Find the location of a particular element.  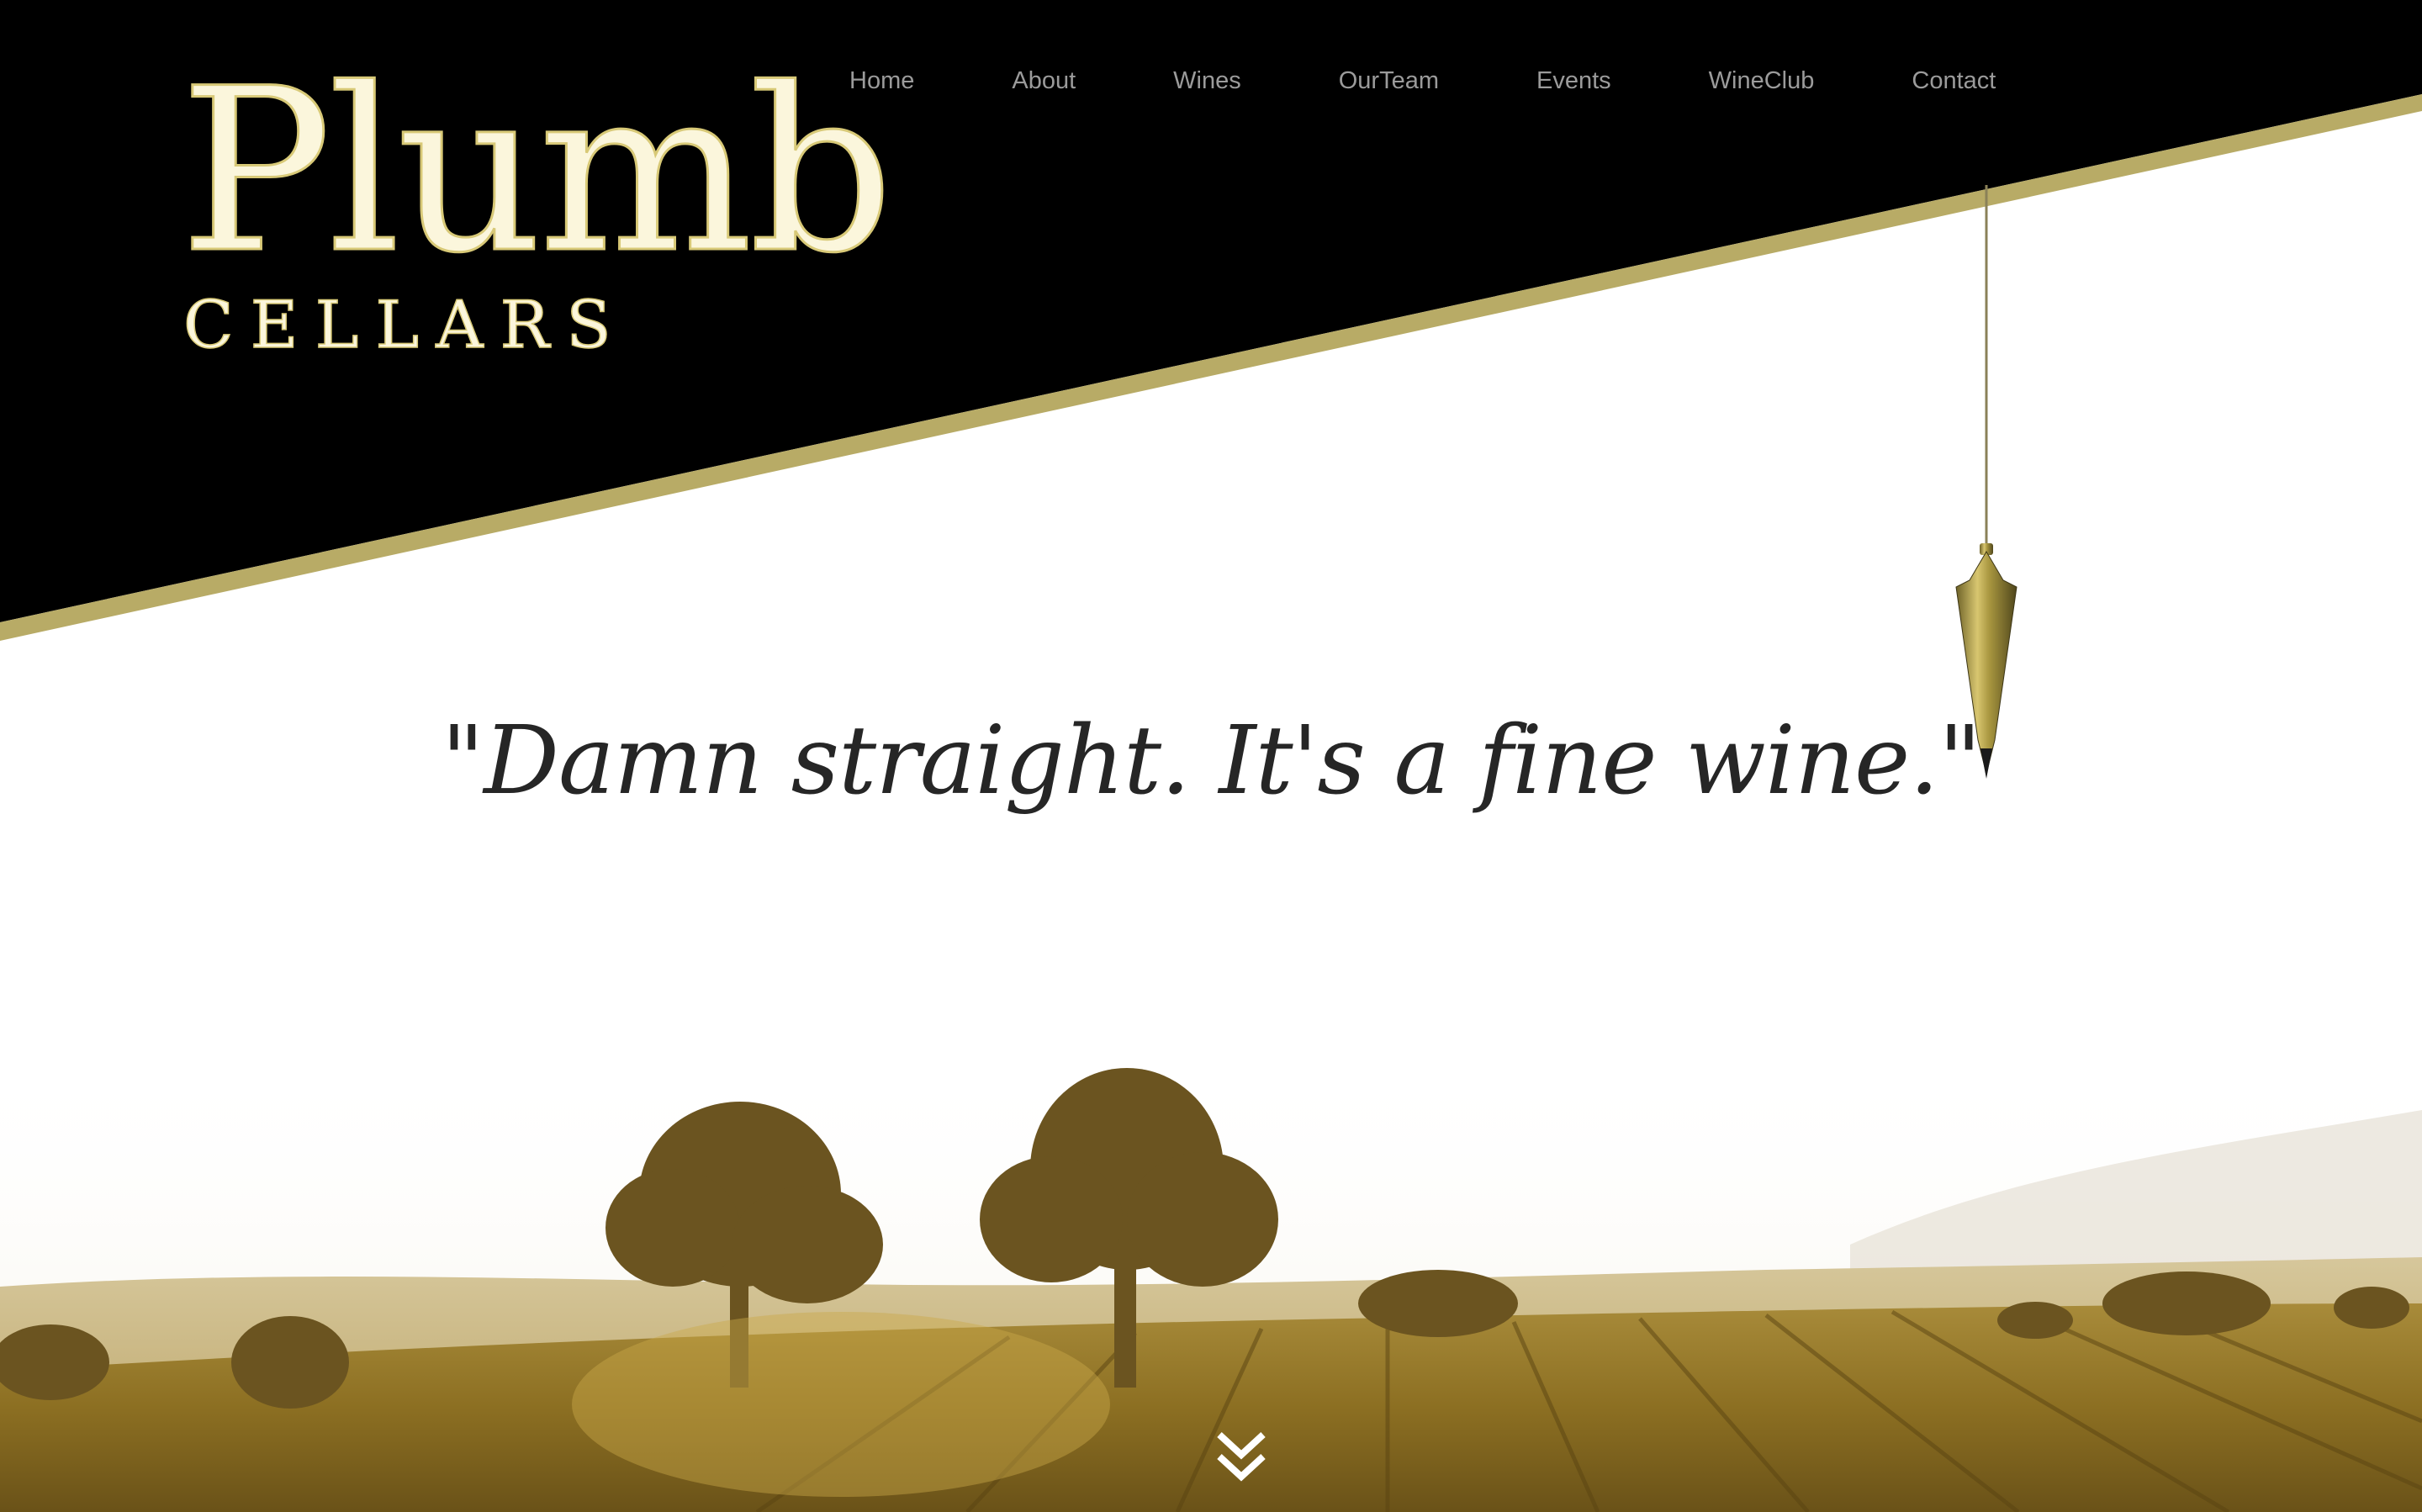

nav-item-about: About is located at coordinates (1043, 81).